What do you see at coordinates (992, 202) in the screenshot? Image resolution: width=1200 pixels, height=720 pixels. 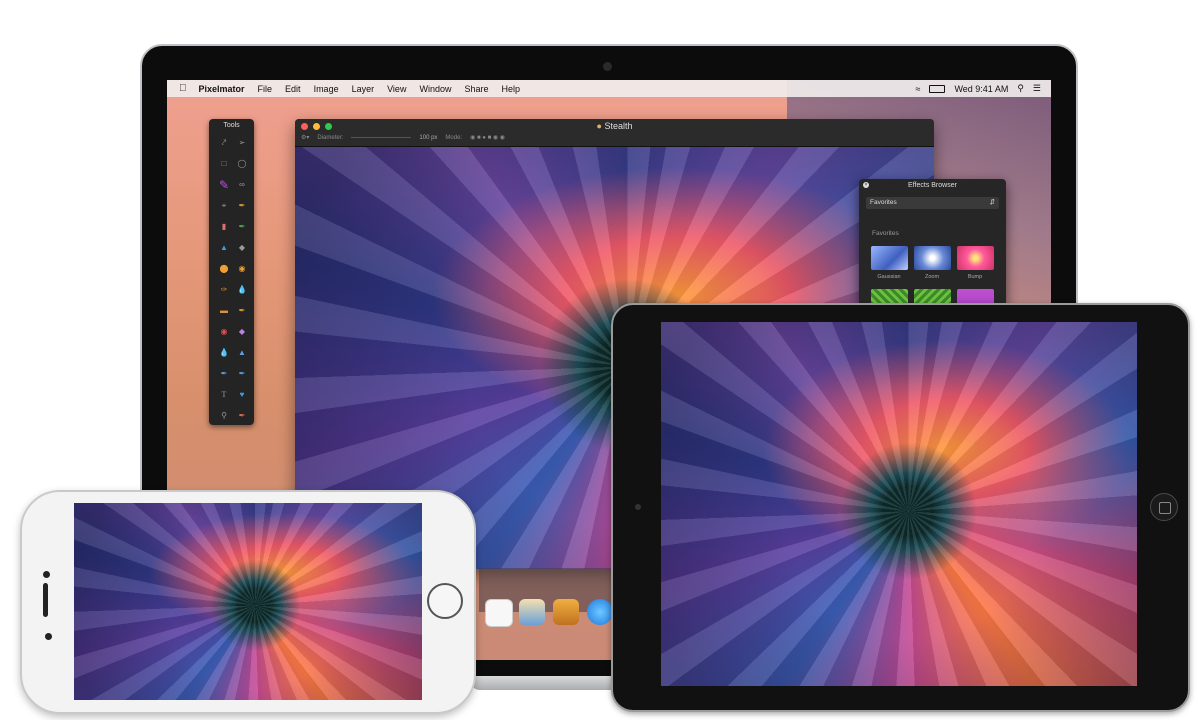 I see `chevron-updown-icon: ⇵` at bounding box center [992, 202].